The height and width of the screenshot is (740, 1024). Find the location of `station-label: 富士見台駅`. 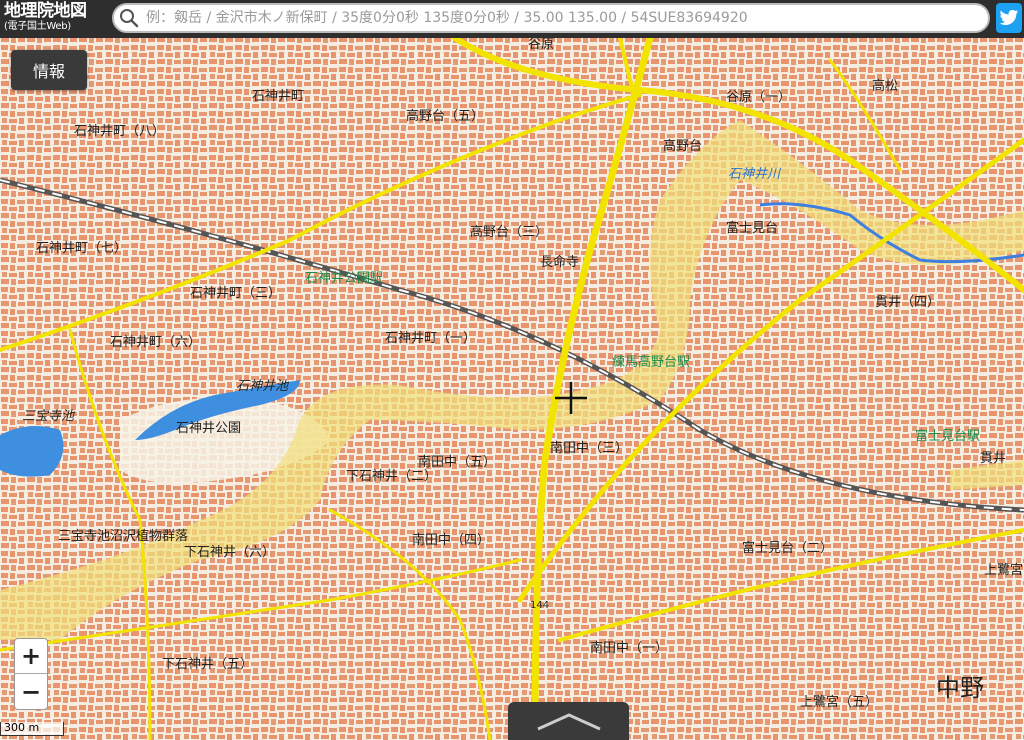

station-label: 富士見台駅 is located at coordinates (947, 436).